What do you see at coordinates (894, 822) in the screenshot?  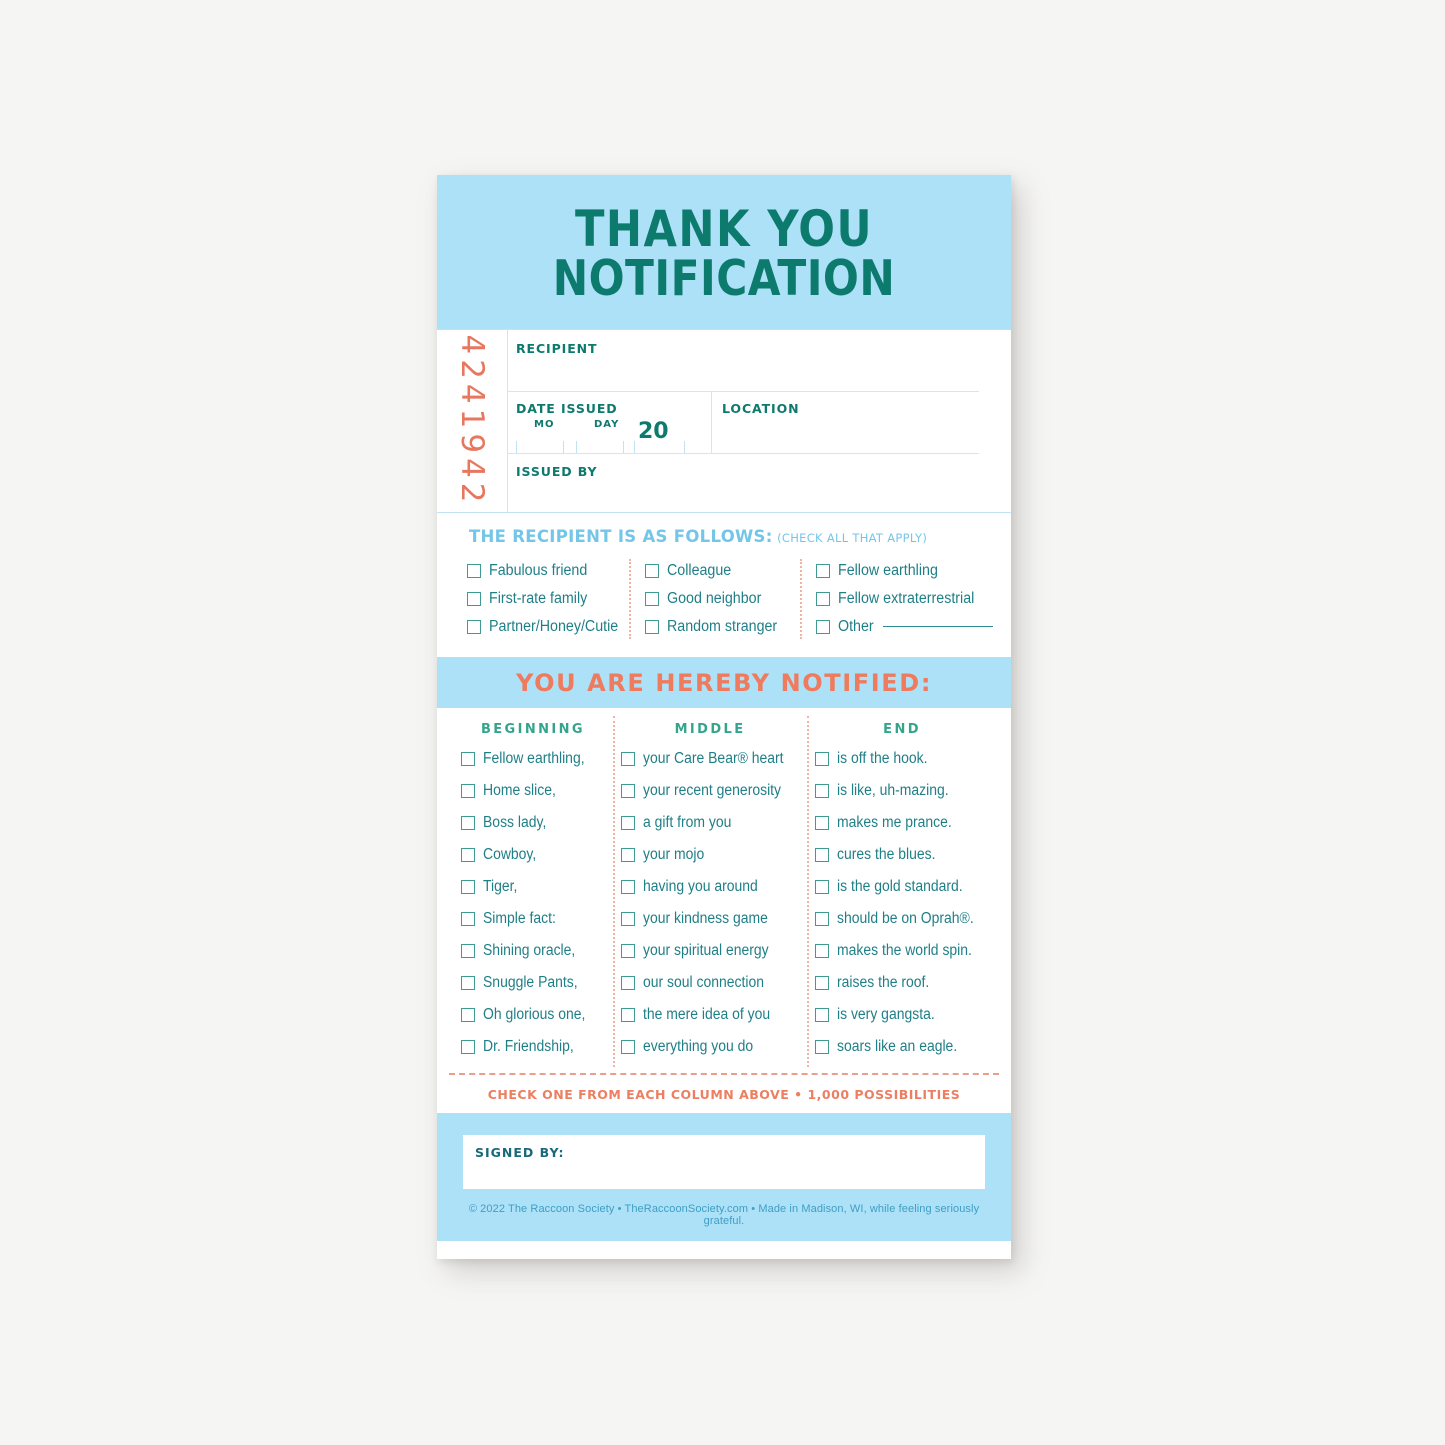 I see `list-item-label: makes me prance.` at bounding box center [894, 822].